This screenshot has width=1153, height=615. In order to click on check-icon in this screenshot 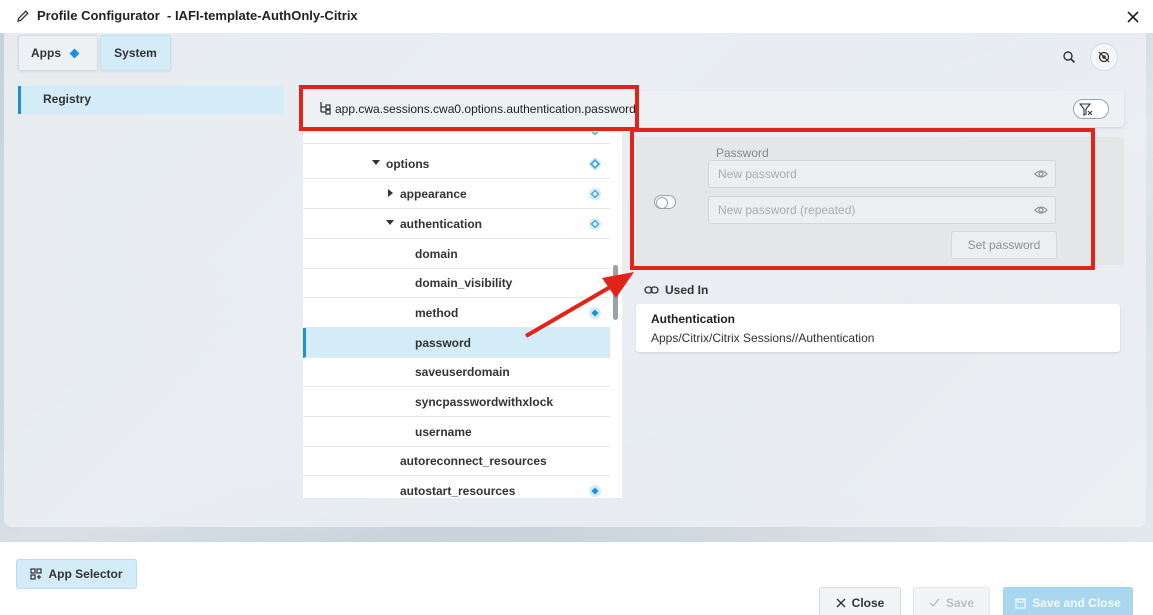, I will do `click(934, 603)`.